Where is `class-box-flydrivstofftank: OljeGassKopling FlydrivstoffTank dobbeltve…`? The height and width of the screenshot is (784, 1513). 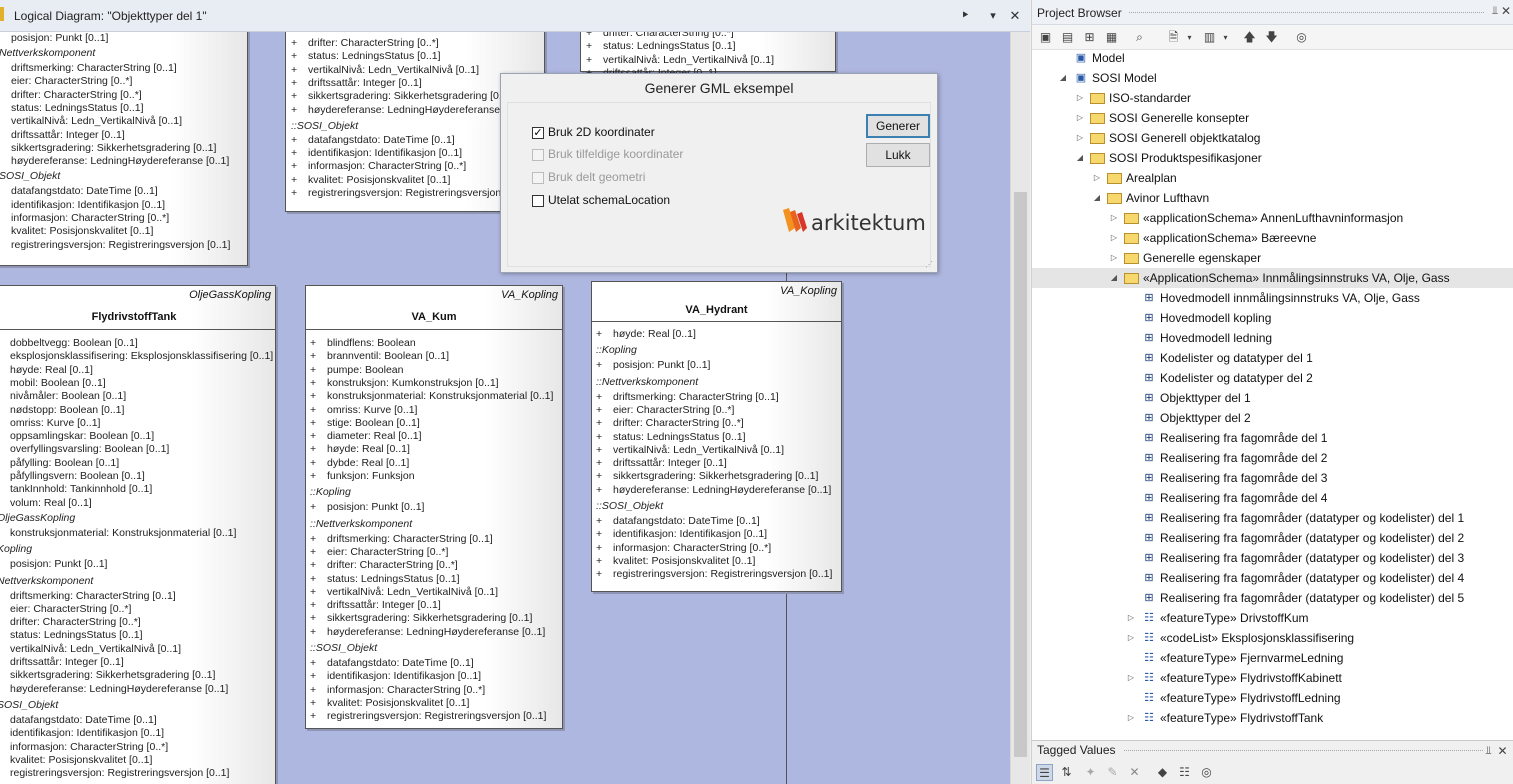 class-box-flydrivstofftank: OljeGassKopling FlydrivstoffTank dobbeltve… is located at coordinates (138, 534).